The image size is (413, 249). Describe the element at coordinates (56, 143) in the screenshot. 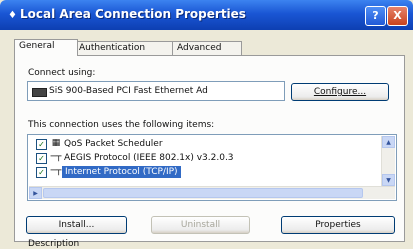

I see `scheduler-icon: ▦` at that location.